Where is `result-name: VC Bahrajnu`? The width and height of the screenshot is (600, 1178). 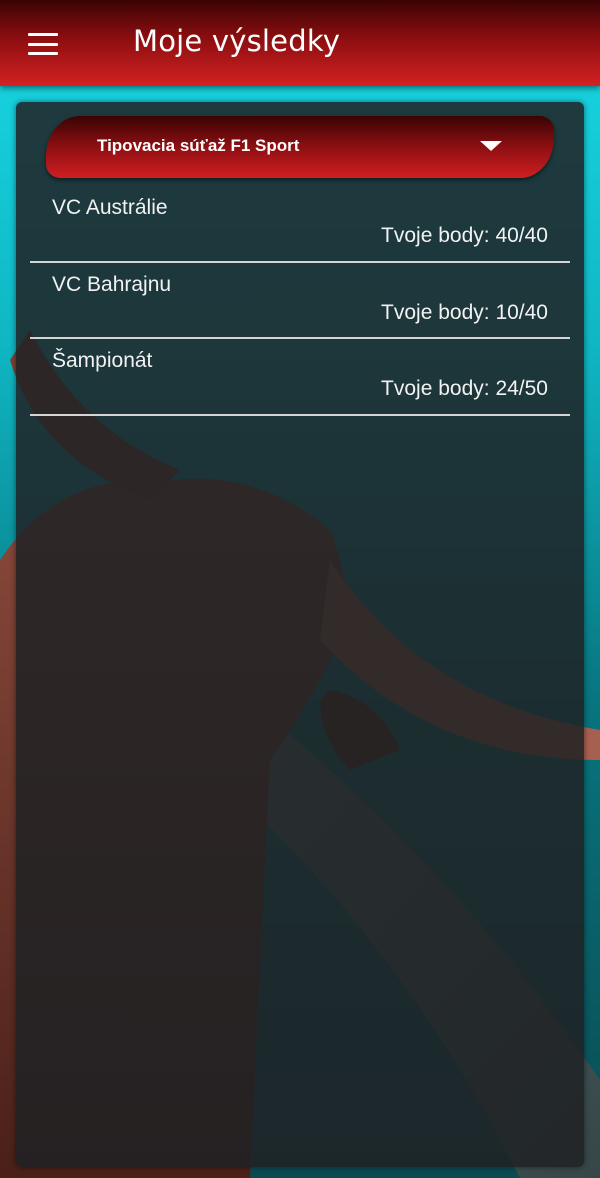 result-name: VC Bahrajnu is located at coordinates (112, 284).